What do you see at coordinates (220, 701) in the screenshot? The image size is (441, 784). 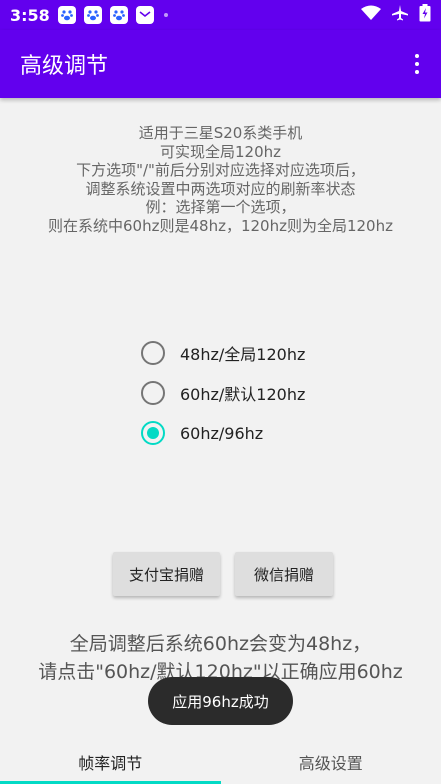 I see `toast-message: 应用96hz成功` at bounding box center [220, 701].